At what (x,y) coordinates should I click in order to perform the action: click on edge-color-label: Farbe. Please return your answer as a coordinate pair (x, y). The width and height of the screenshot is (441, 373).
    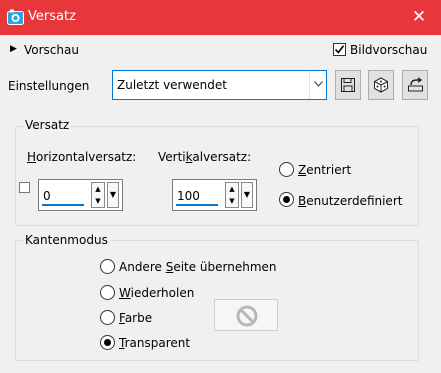
    Looking at the image, I should click on (136, 318).